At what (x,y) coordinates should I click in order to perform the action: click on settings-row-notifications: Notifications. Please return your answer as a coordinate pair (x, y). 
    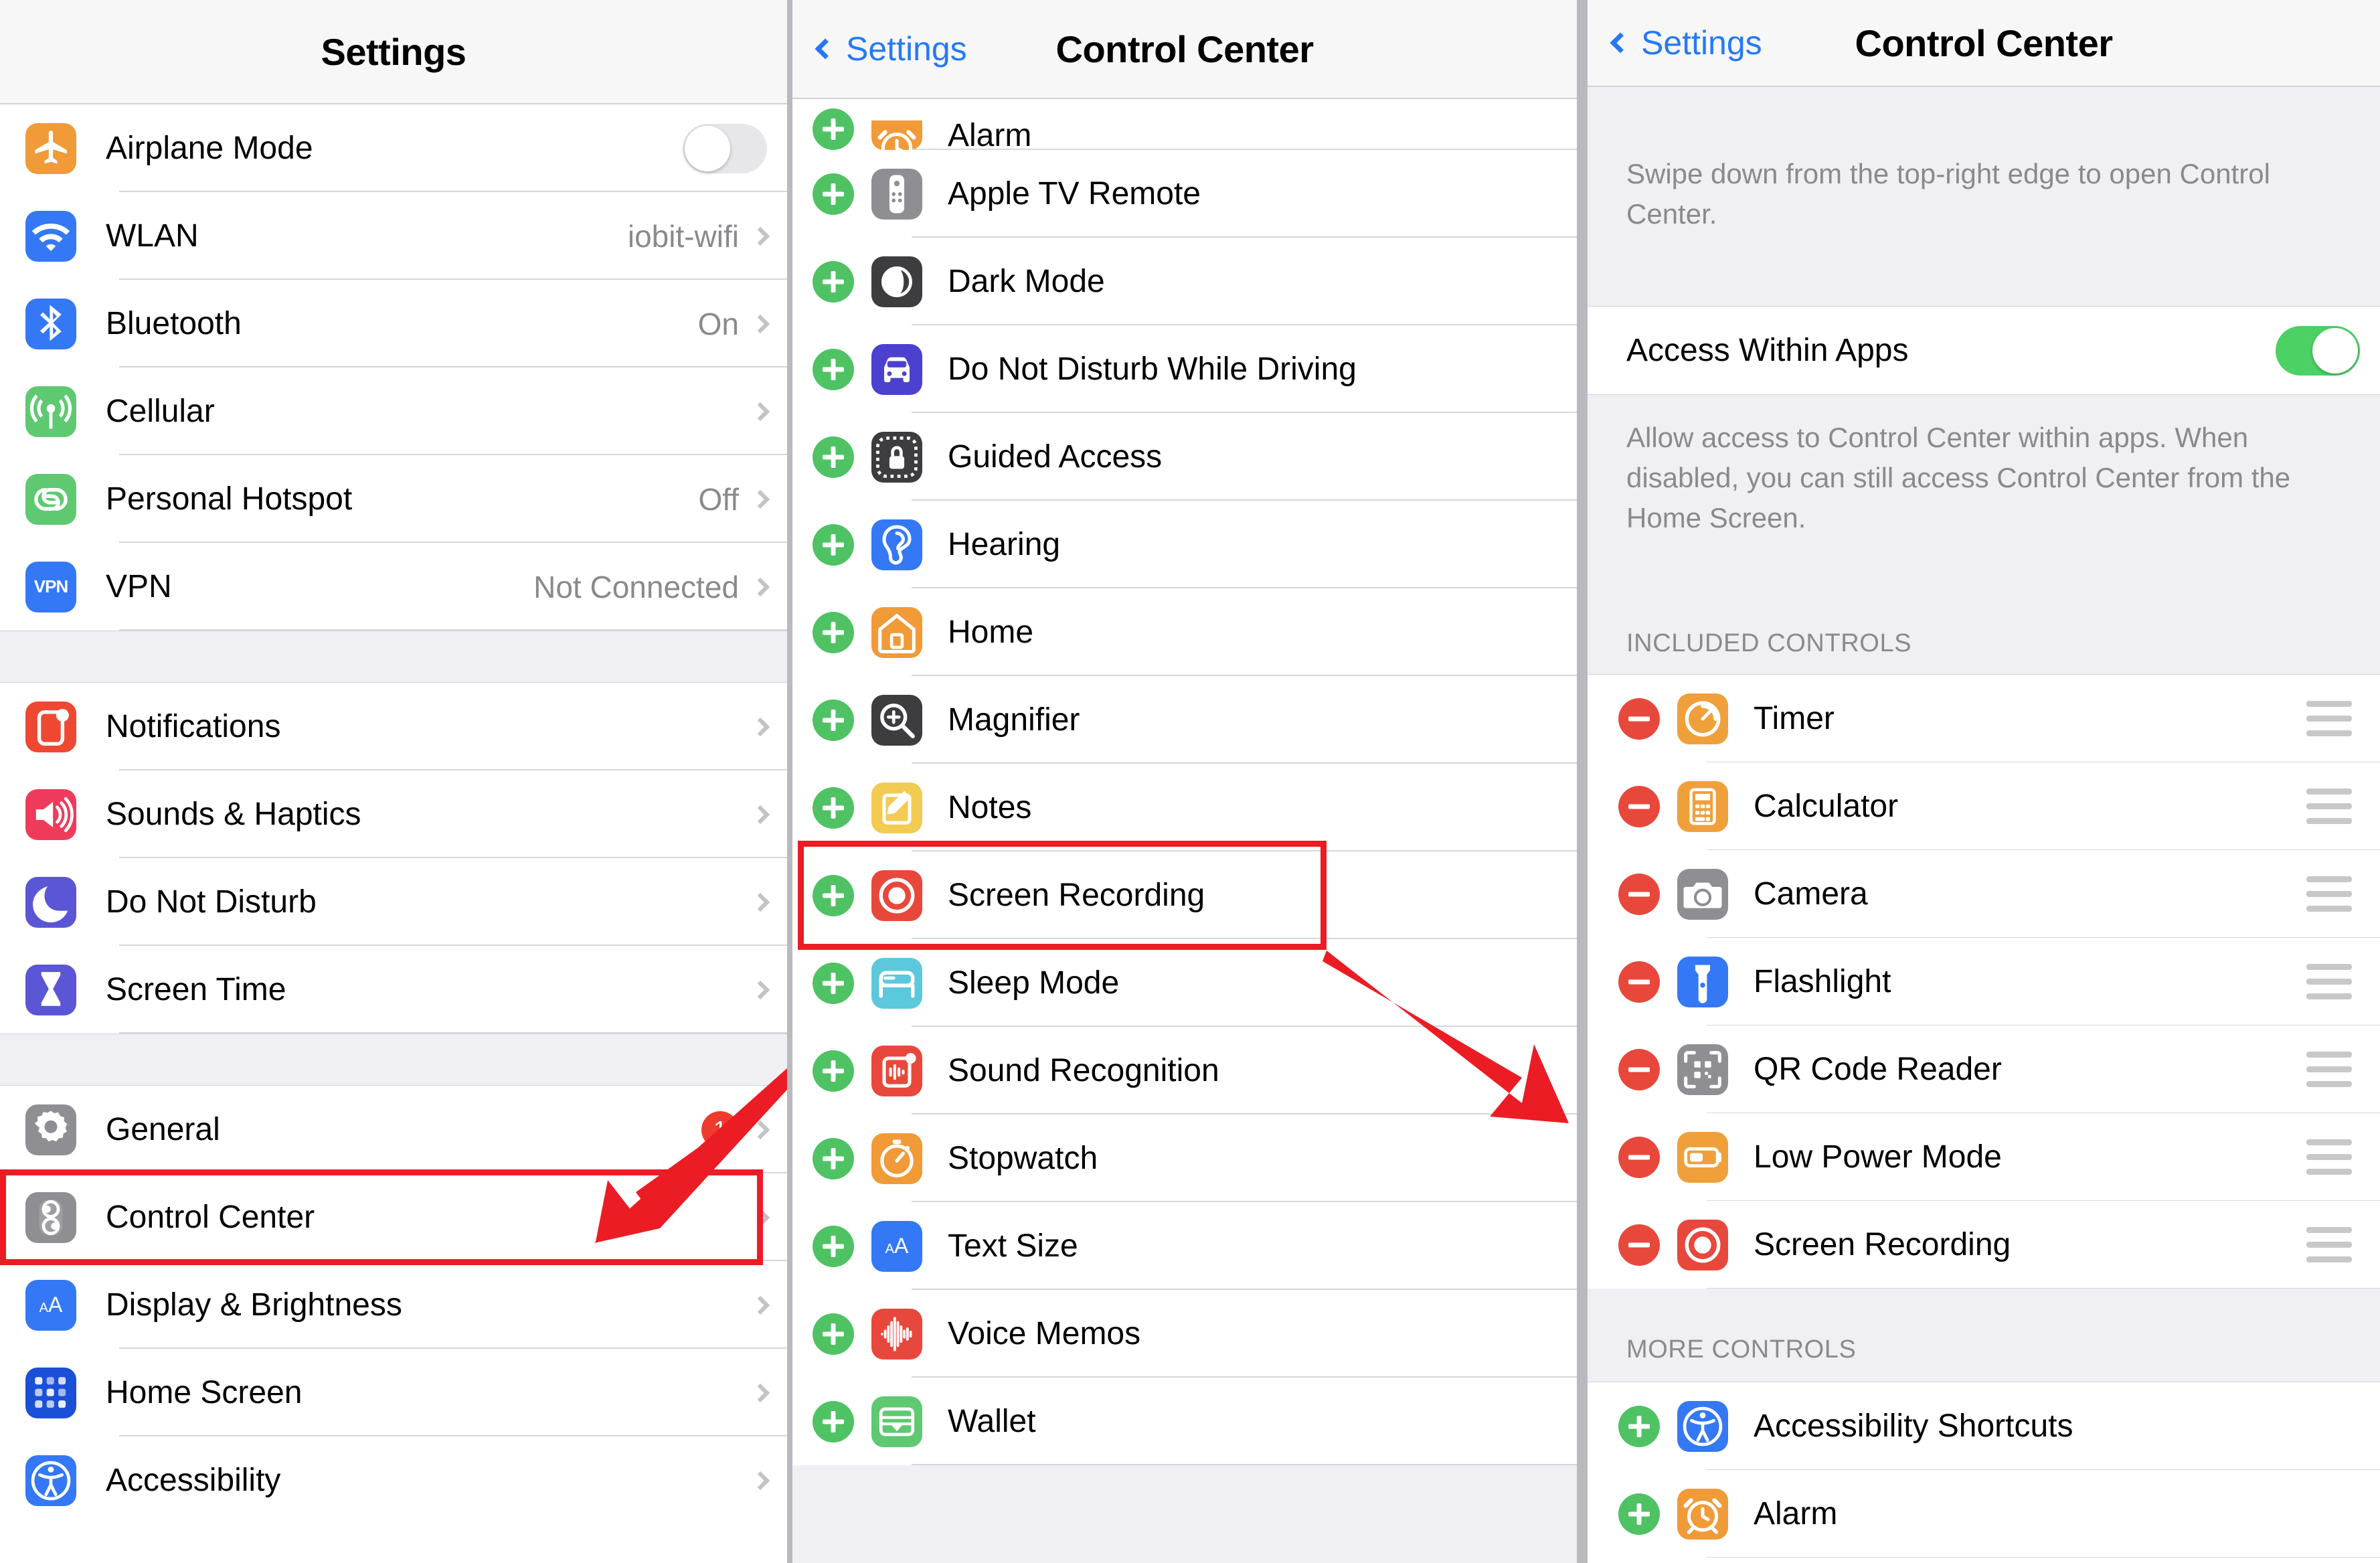
    Looking at the image, I should click on (394, 726).